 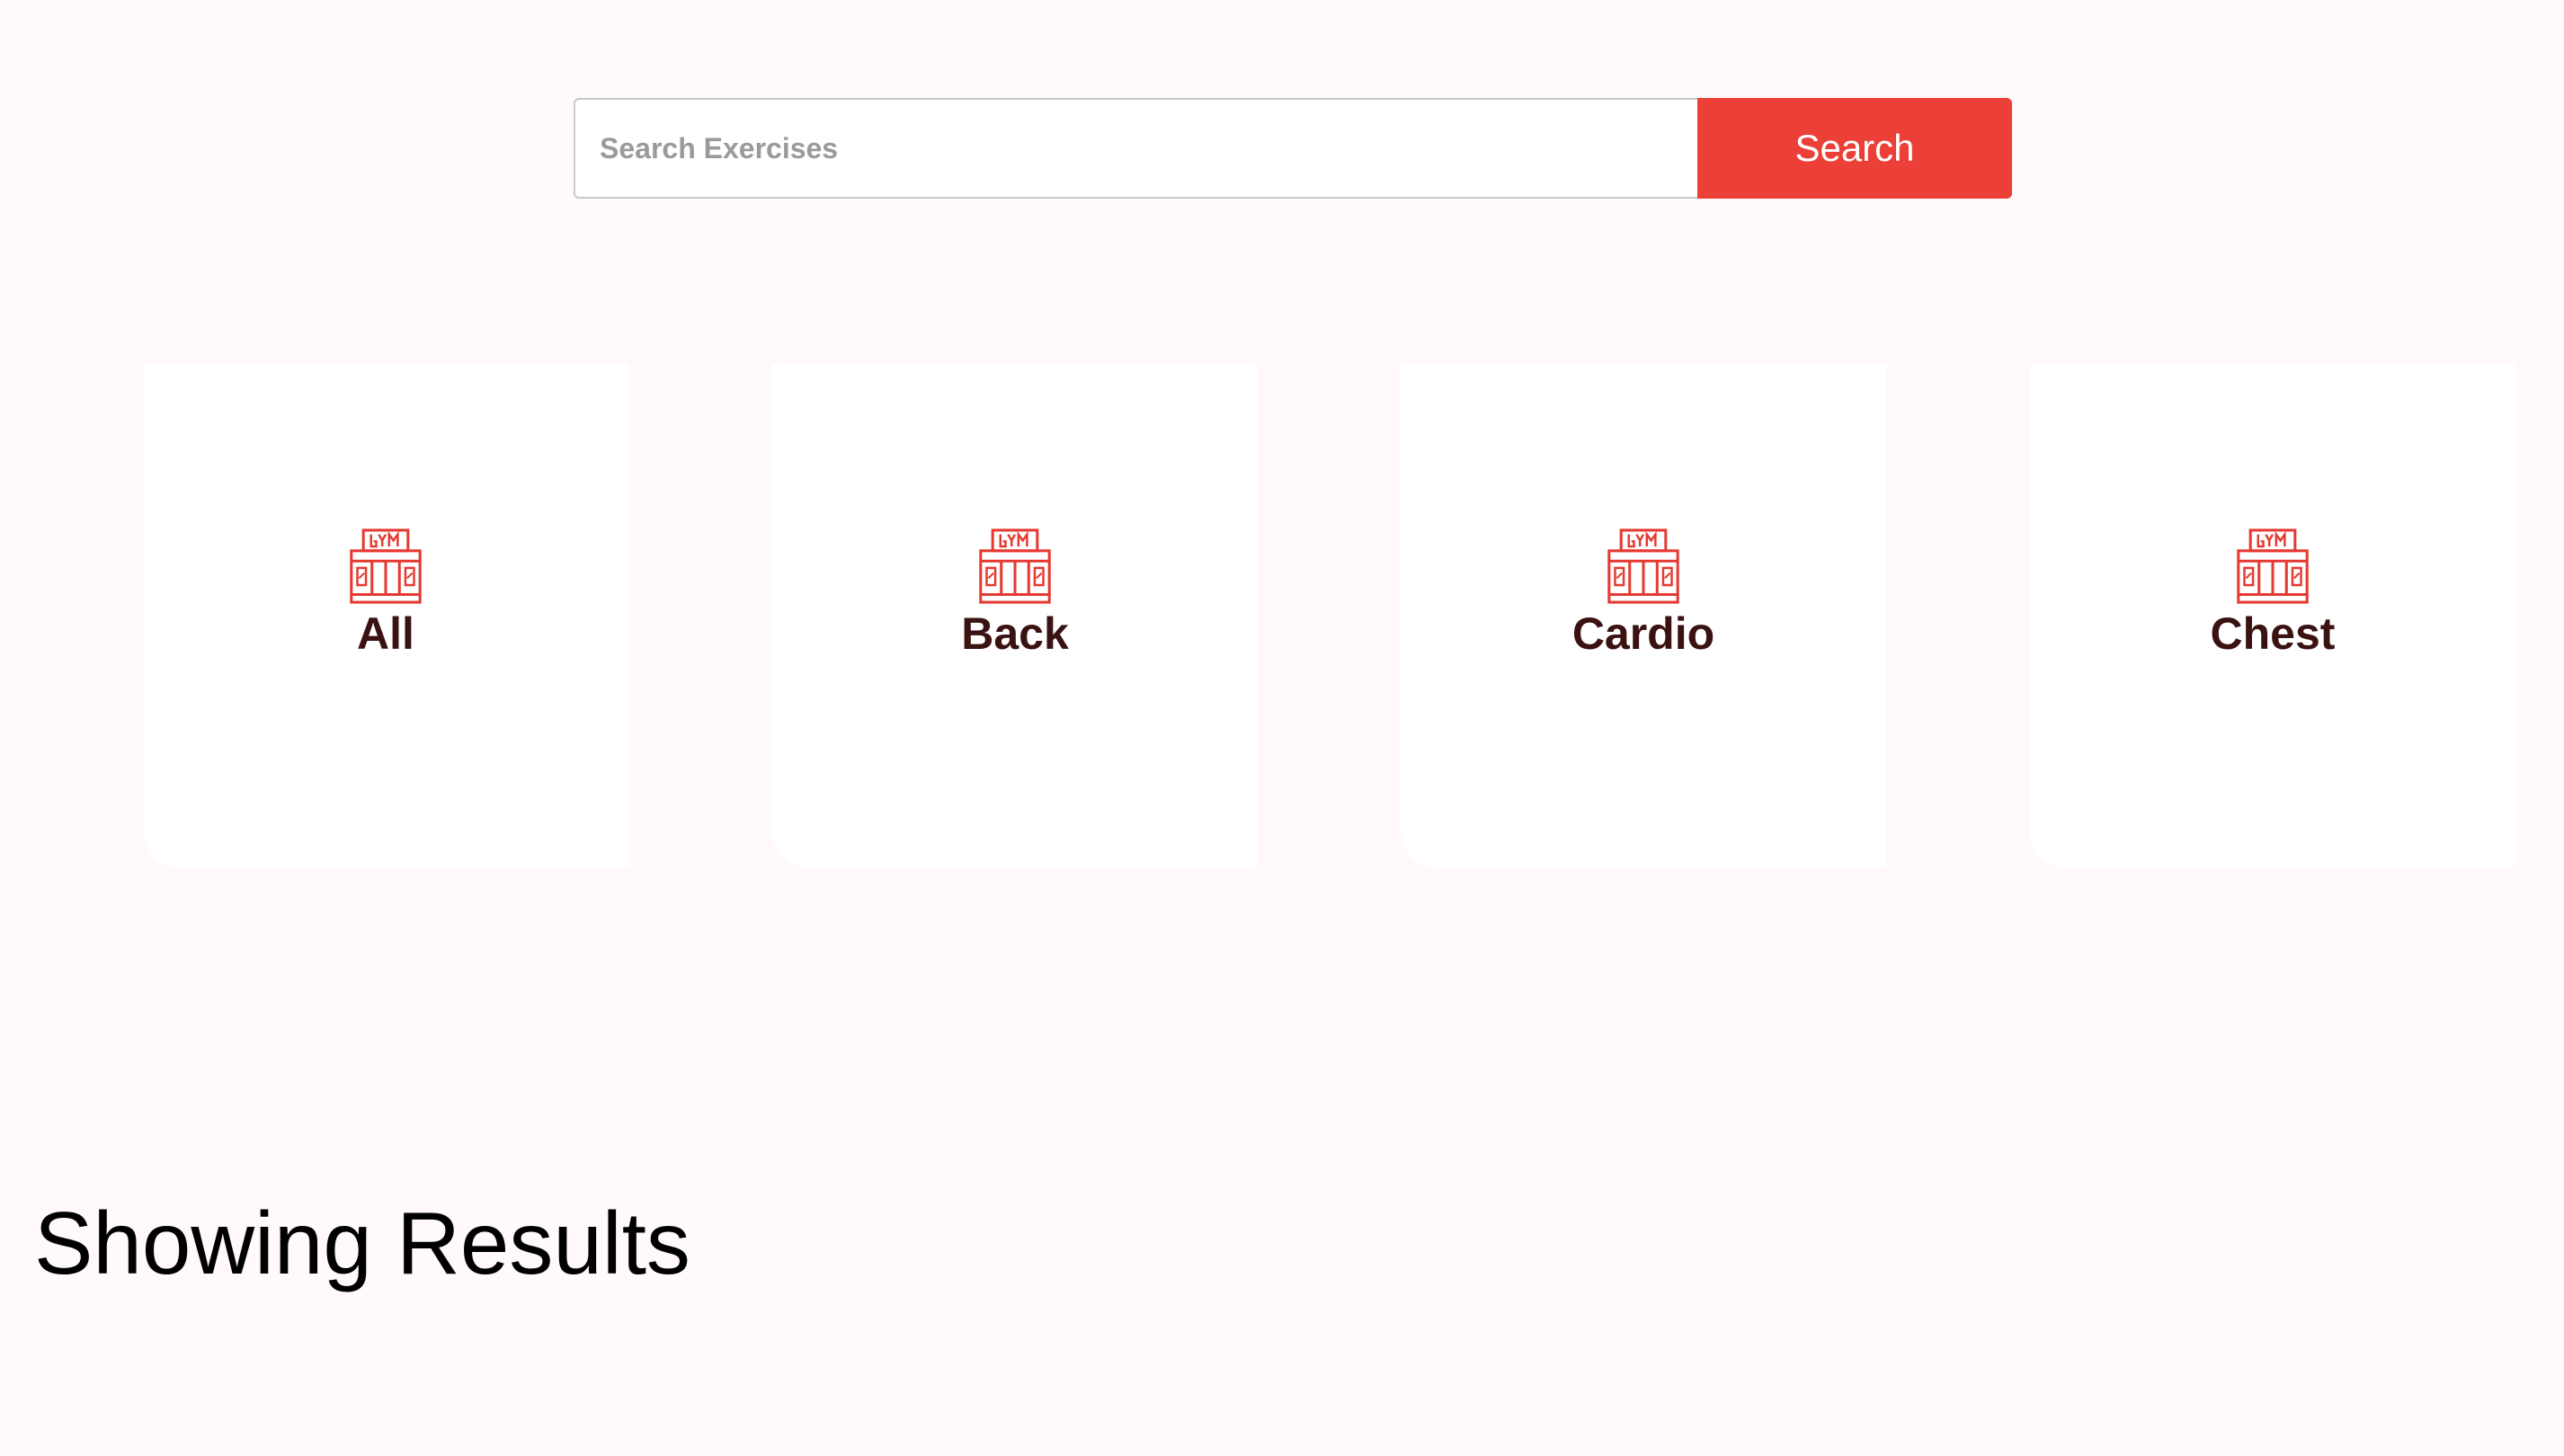 I want to click on category-label-cardio: Cardio, so click(x=1643, y=634).